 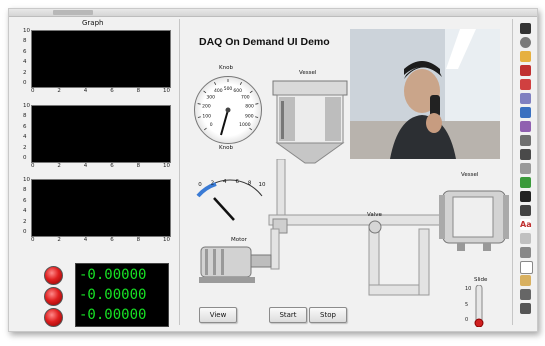 What do you see at coordinates (467, 305) in the screenshot?
I see `slide-tick-5: 5` at bounding box center [467, 305].